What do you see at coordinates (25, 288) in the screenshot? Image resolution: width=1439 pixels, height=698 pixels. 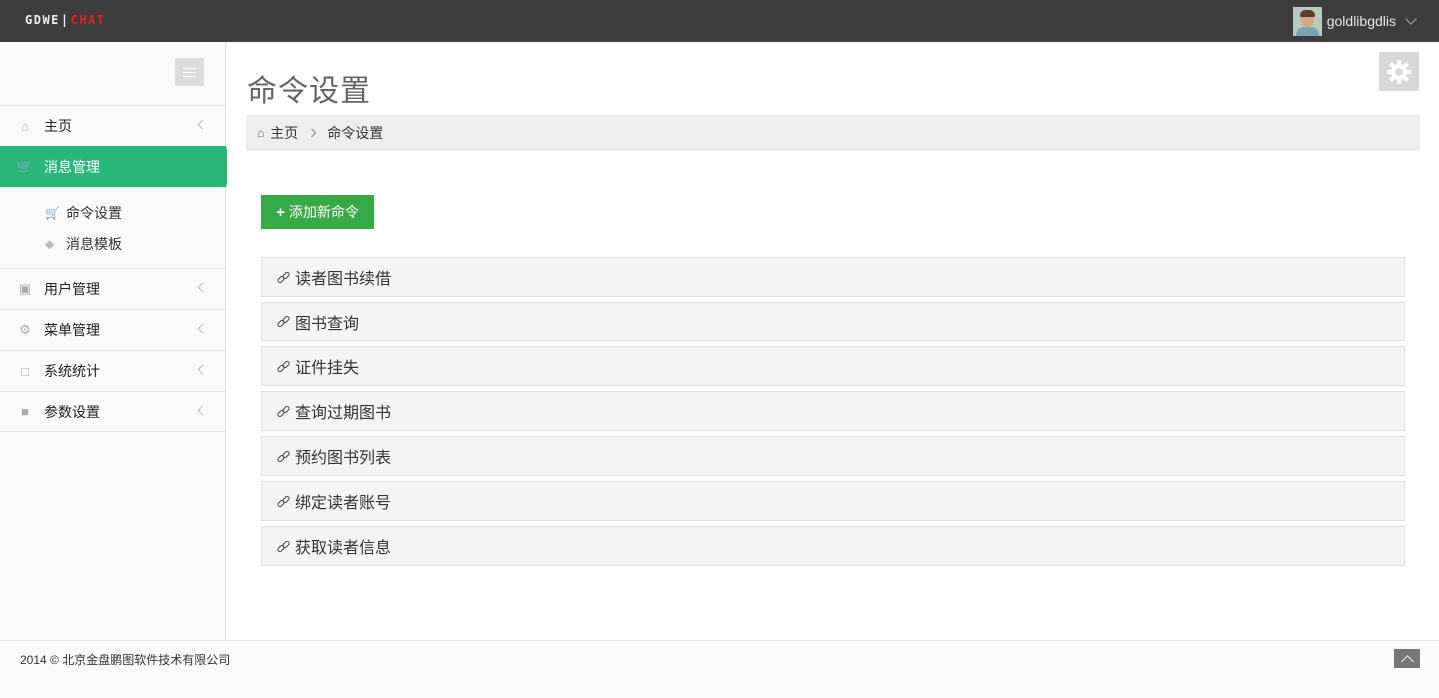 I see `gift-icon: ▣` at bounding box center [25, 288].